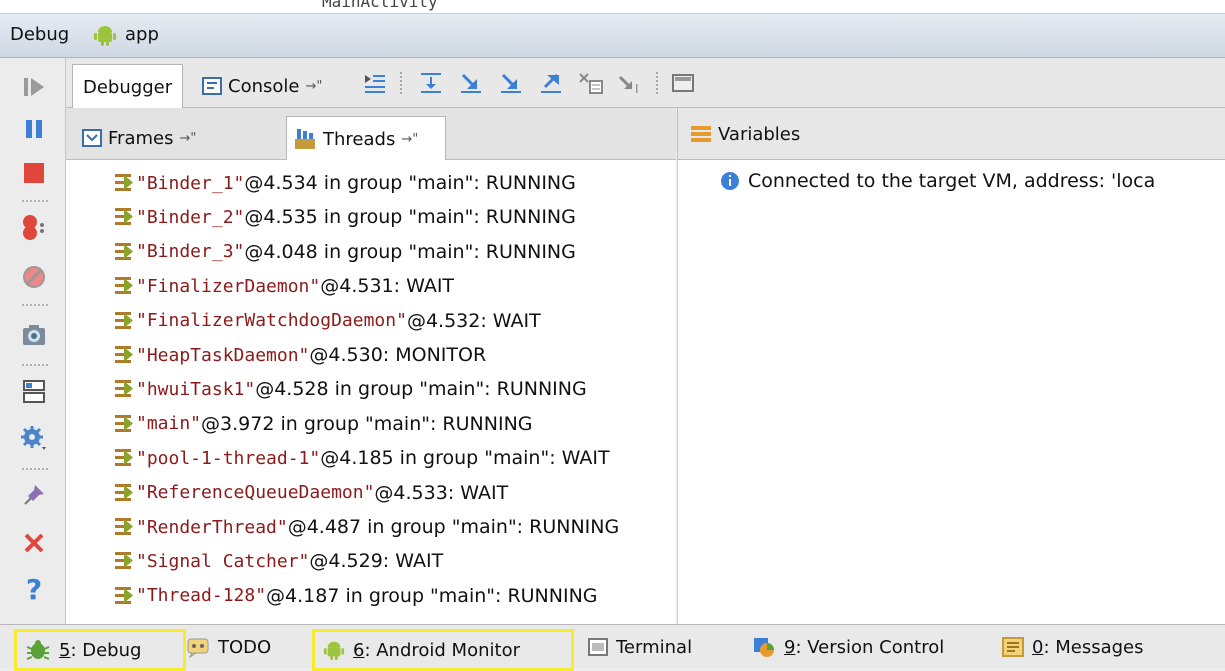  What do you see at coordinates (759, 134) in the screenshot?
I see `variables-title: Variables` at bounding box center [759, 134].